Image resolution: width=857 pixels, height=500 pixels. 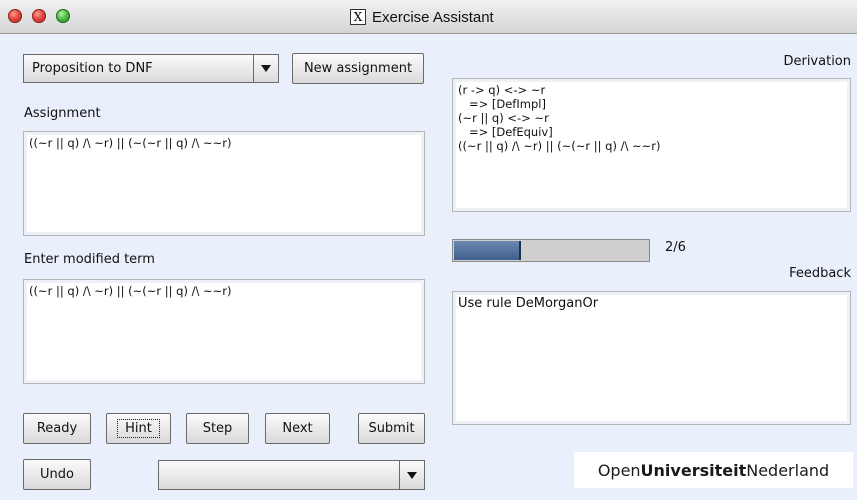 What do you see at coordinates (63, 16) in the screenshot?
I see `zoom-window-icon` at bounding box center [63, 16].